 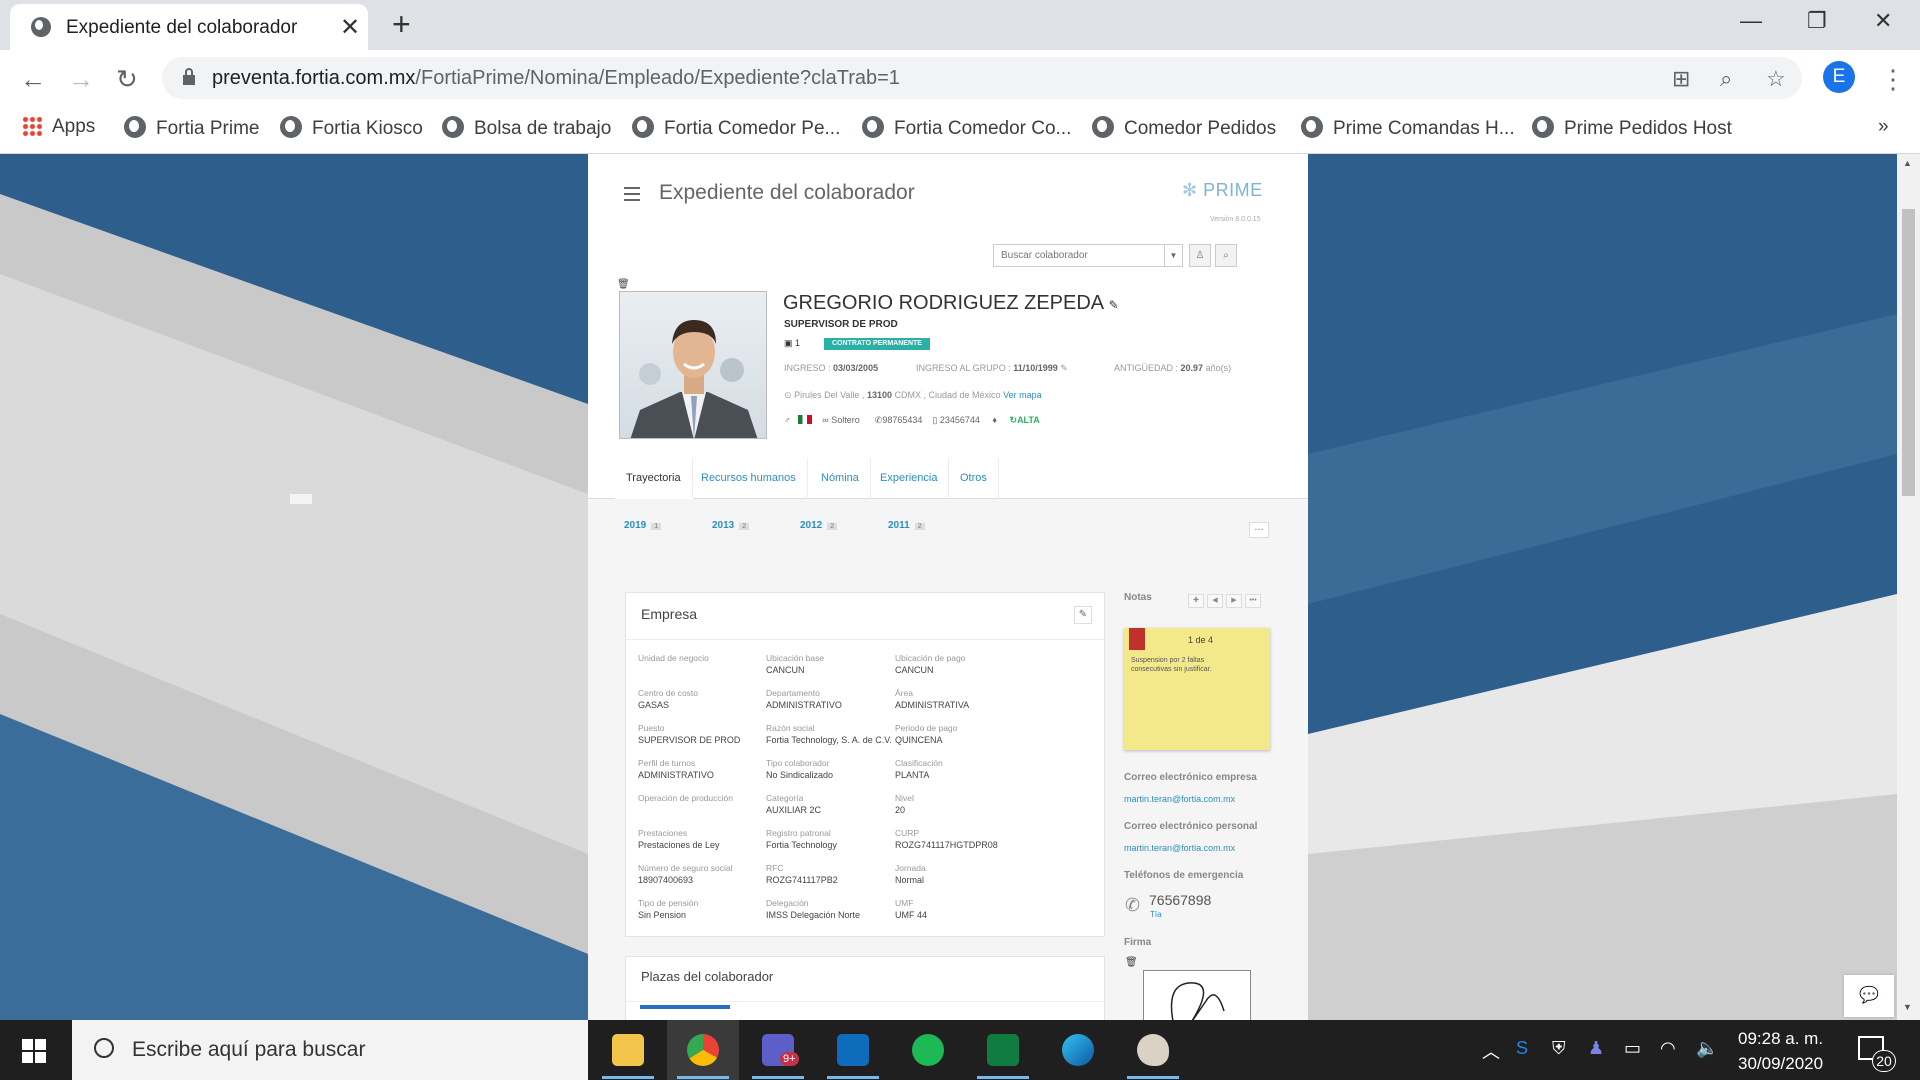 I want to click on field-jornada: Jornada Normal, so click(x=910, y=874).